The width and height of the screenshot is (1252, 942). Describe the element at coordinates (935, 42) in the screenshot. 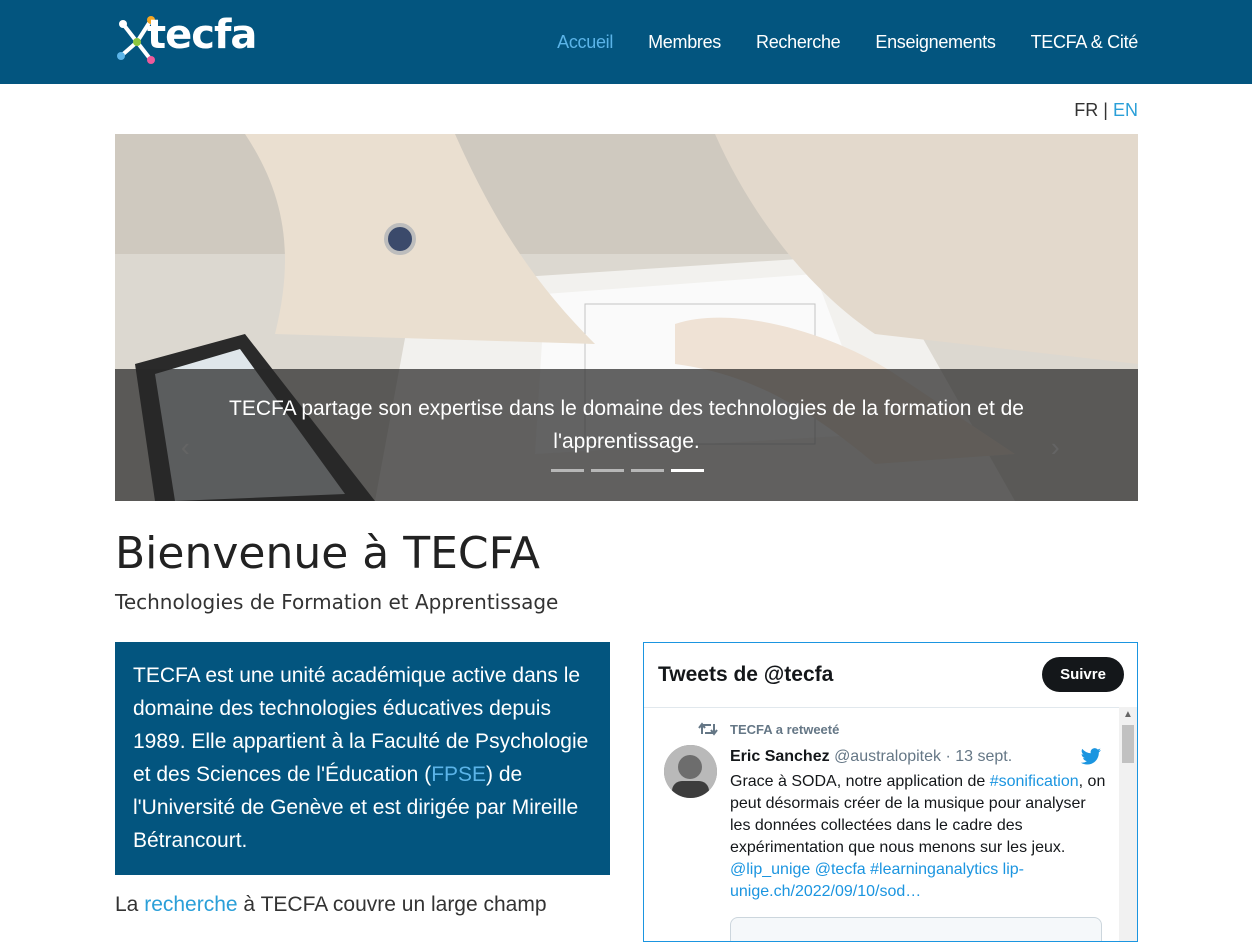

I see `nav-item-enseignements: Enseignements` at that location.